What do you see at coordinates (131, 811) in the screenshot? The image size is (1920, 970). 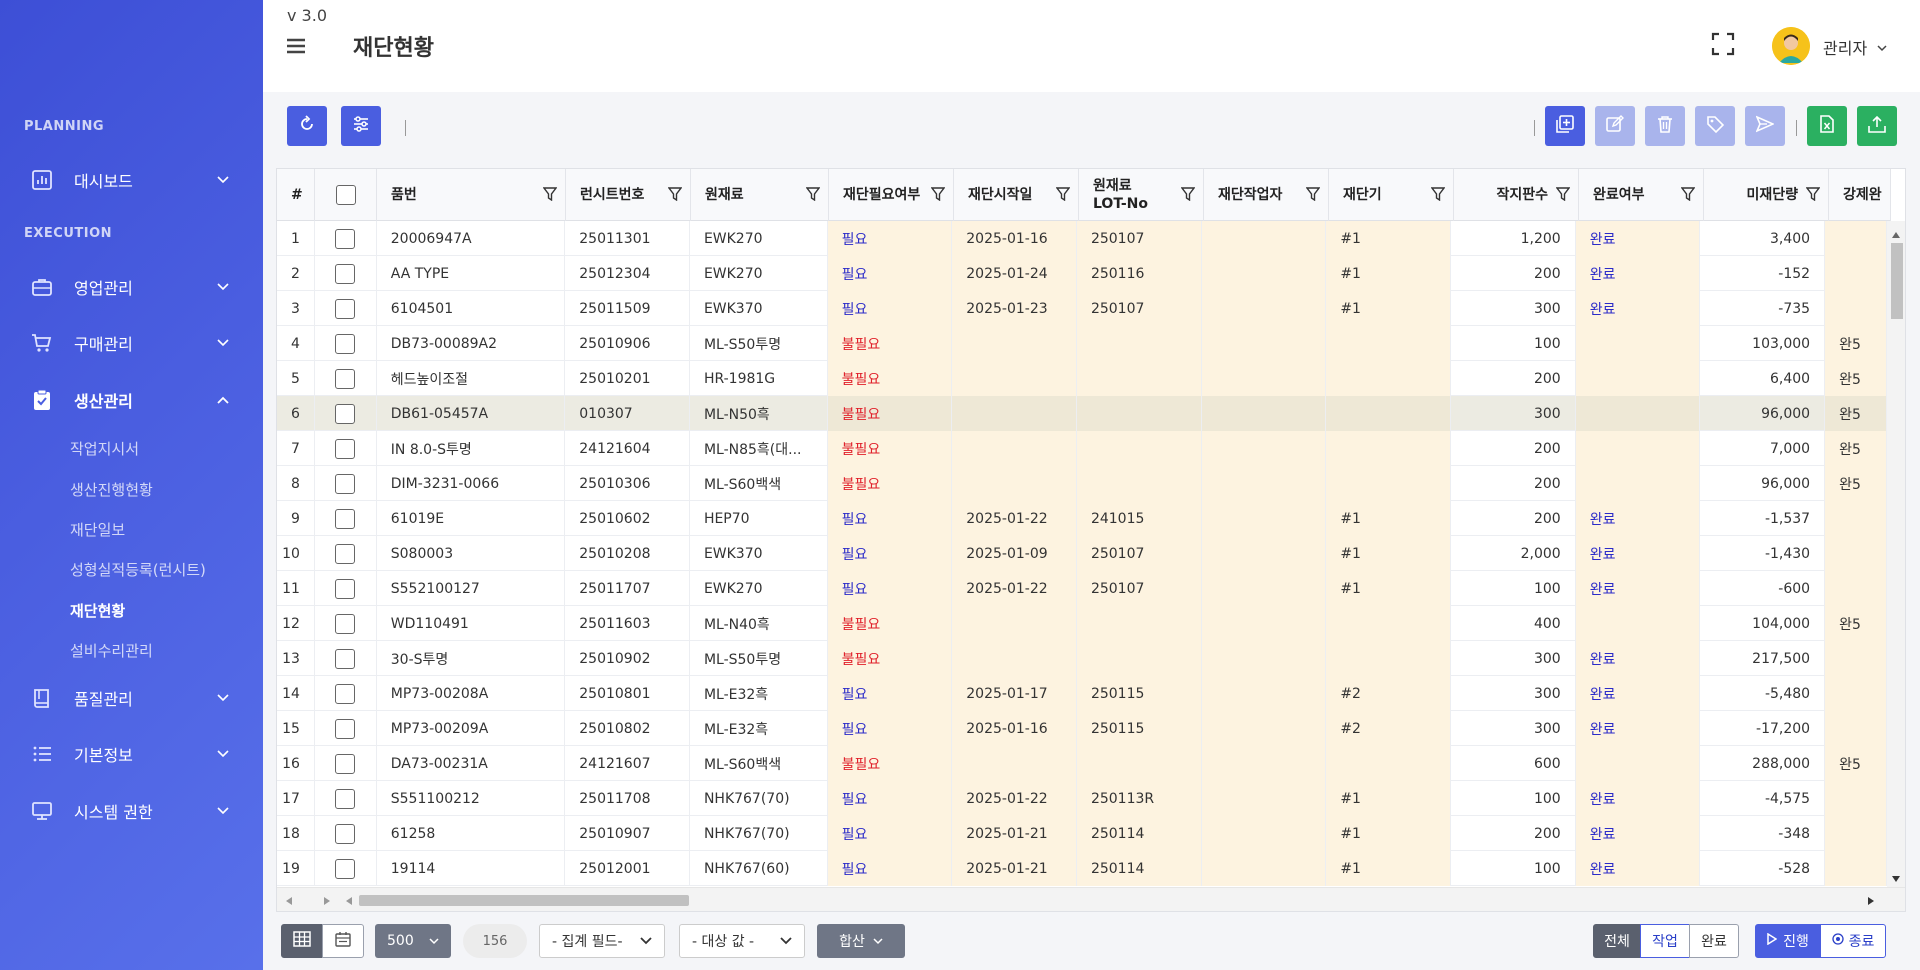 I see `sidebar-item-system-auth: 시스템 권한` at bounding box center [131, 811].